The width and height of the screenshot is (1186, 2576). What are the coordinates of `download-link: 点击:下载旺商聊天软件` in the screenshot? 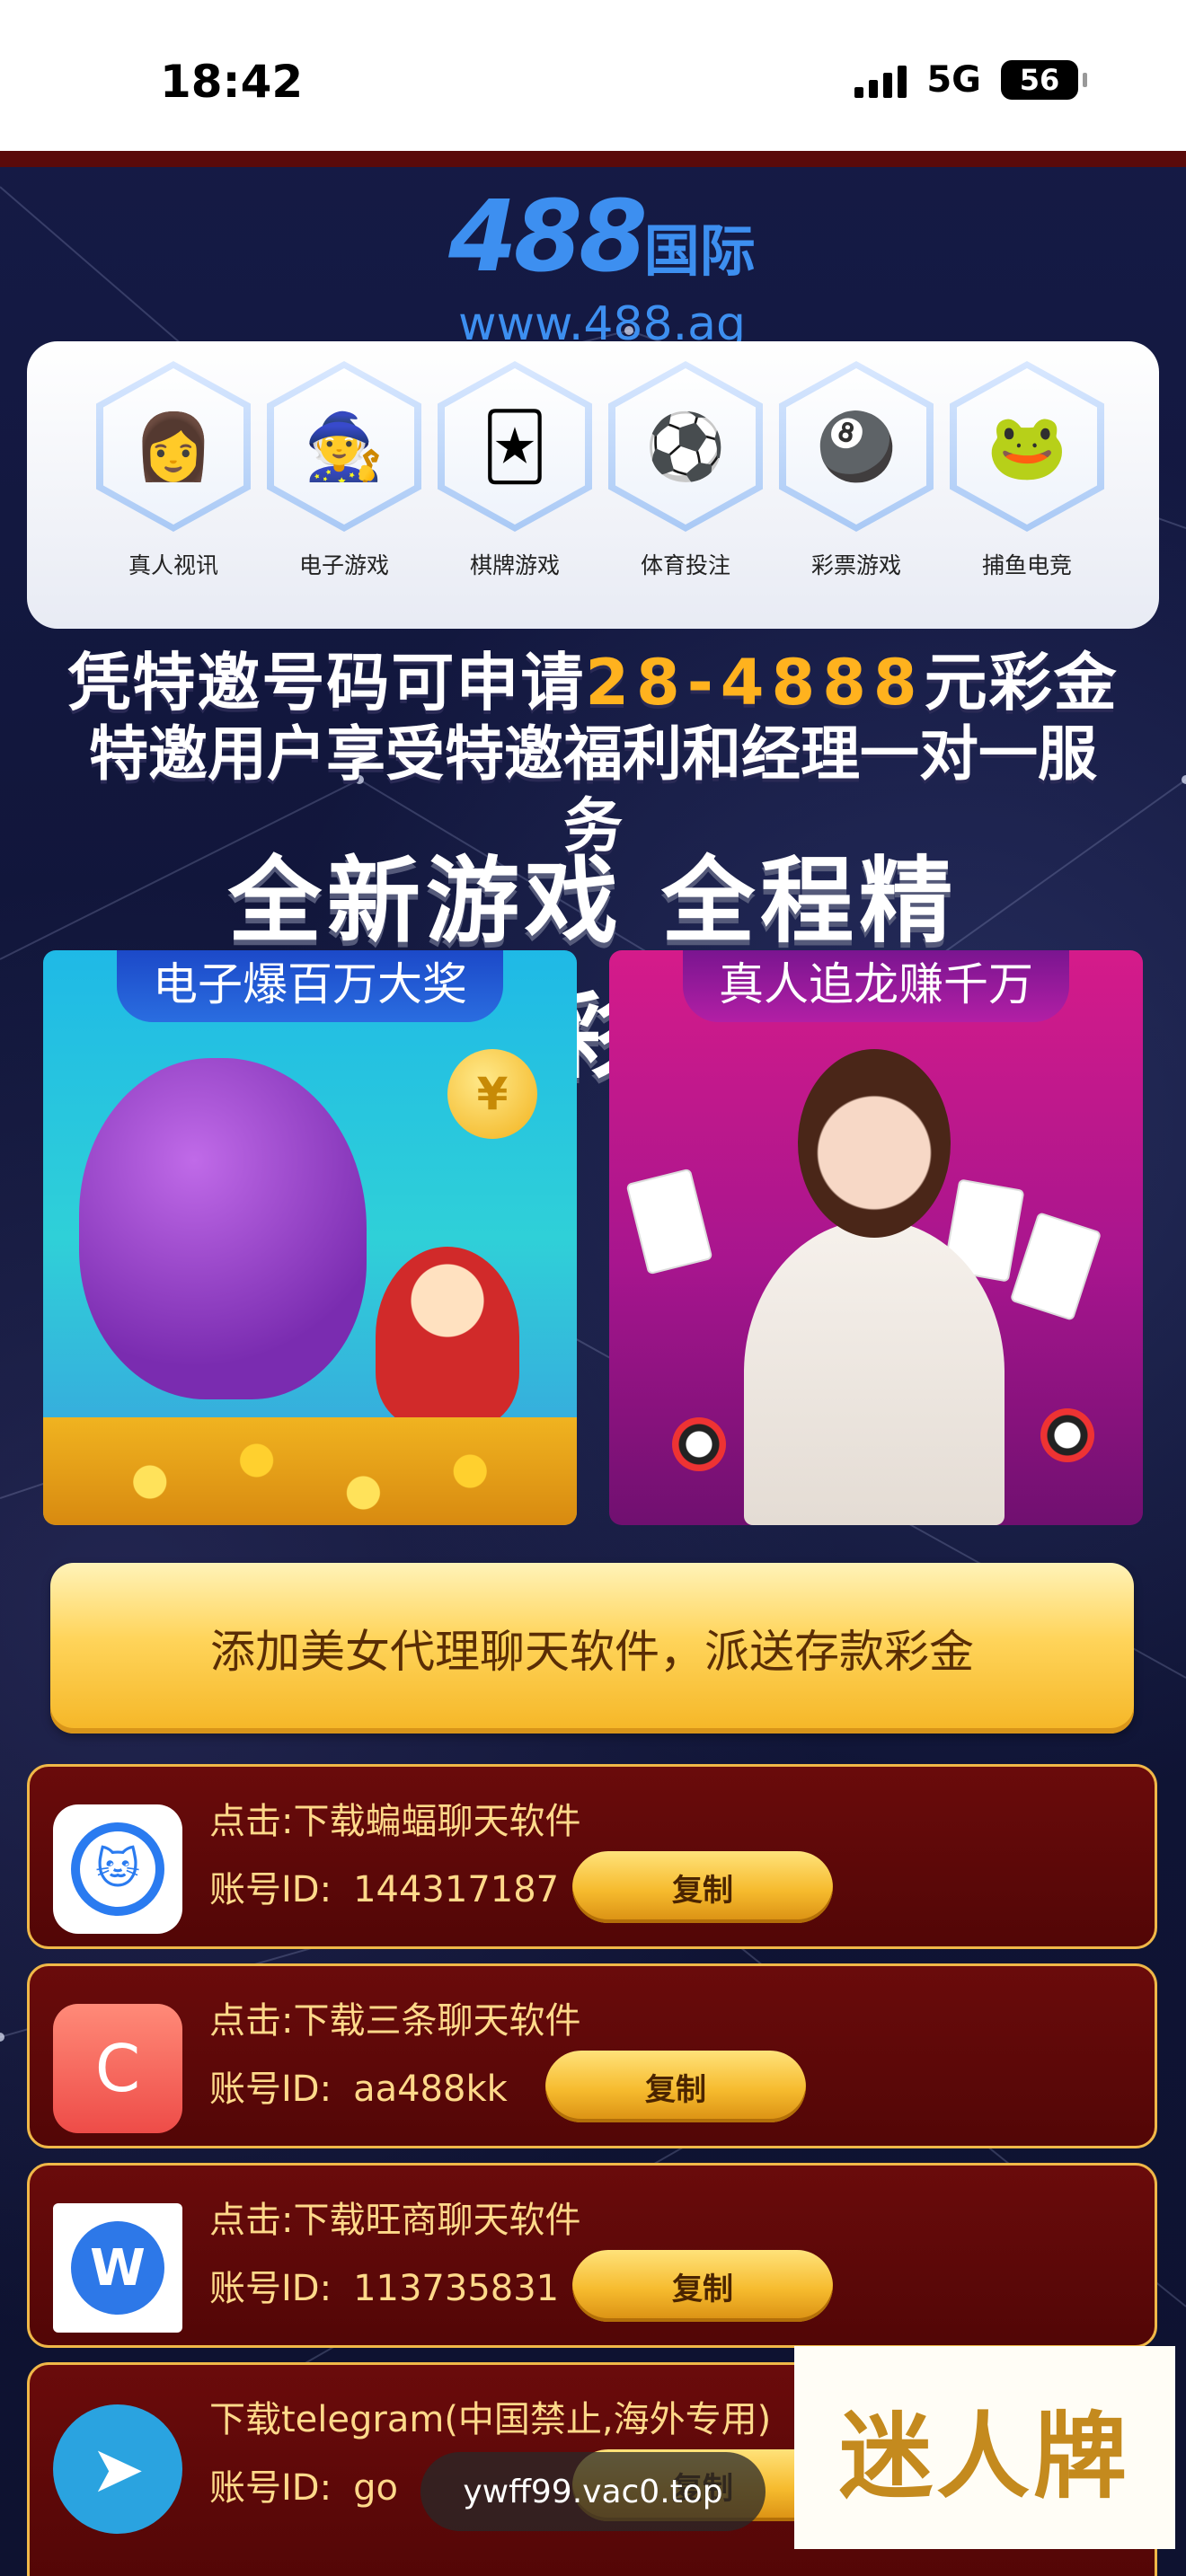 It's located at (394, 2217).